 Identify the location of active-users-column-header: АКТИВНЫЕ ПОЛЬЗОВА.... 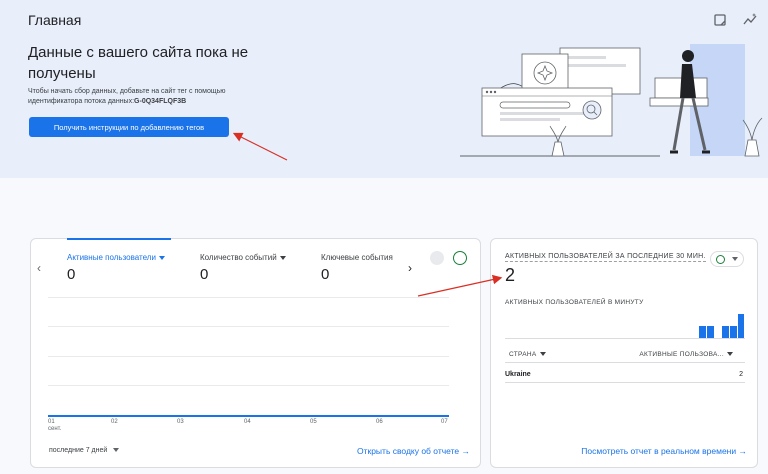
(686, 354).